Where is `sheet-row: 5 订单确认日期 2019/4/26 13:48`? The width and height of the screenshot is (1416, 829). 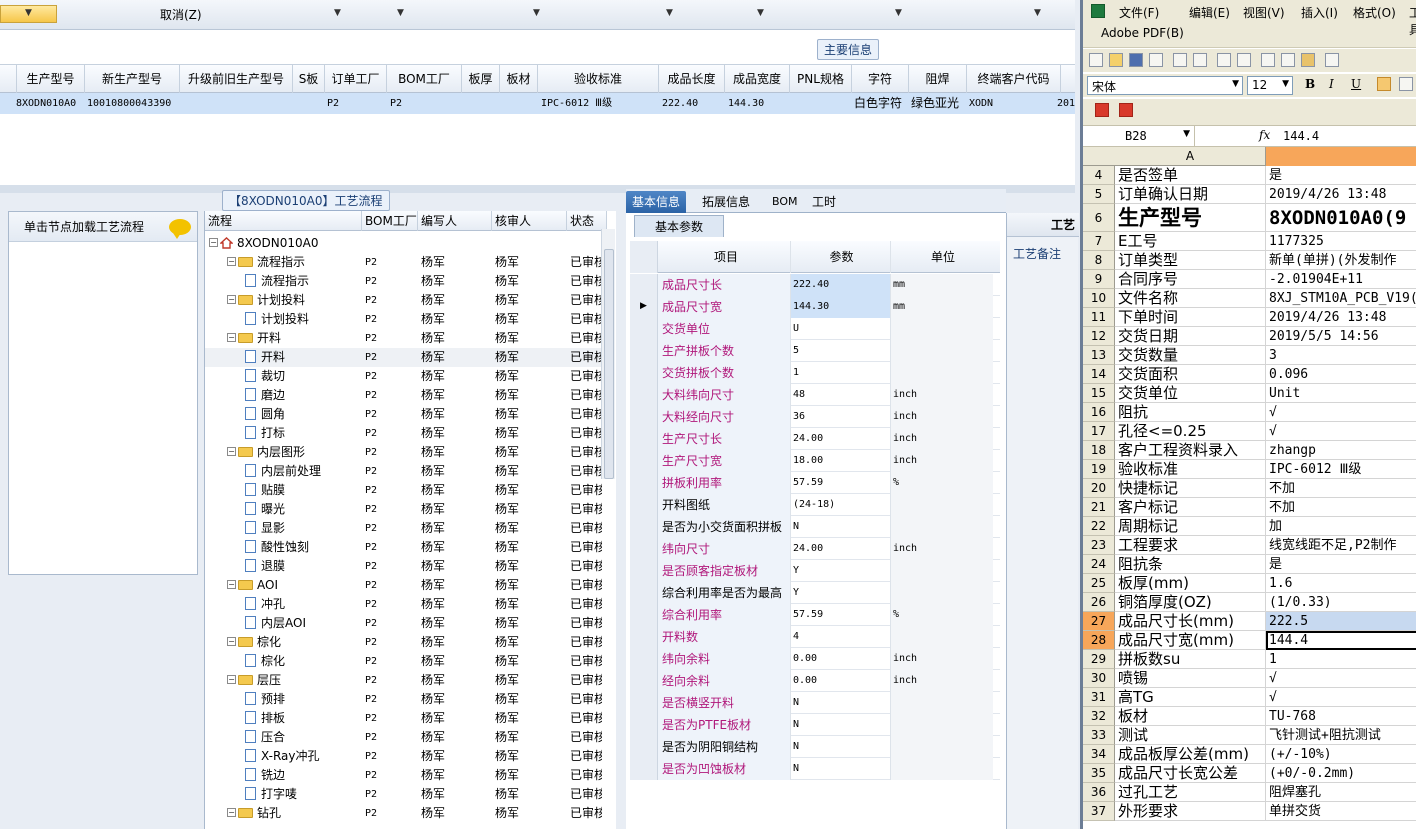 sheet-row: 5 订单确认日期 2019/4/26 13:48 is located at coordinates (1249, 194).